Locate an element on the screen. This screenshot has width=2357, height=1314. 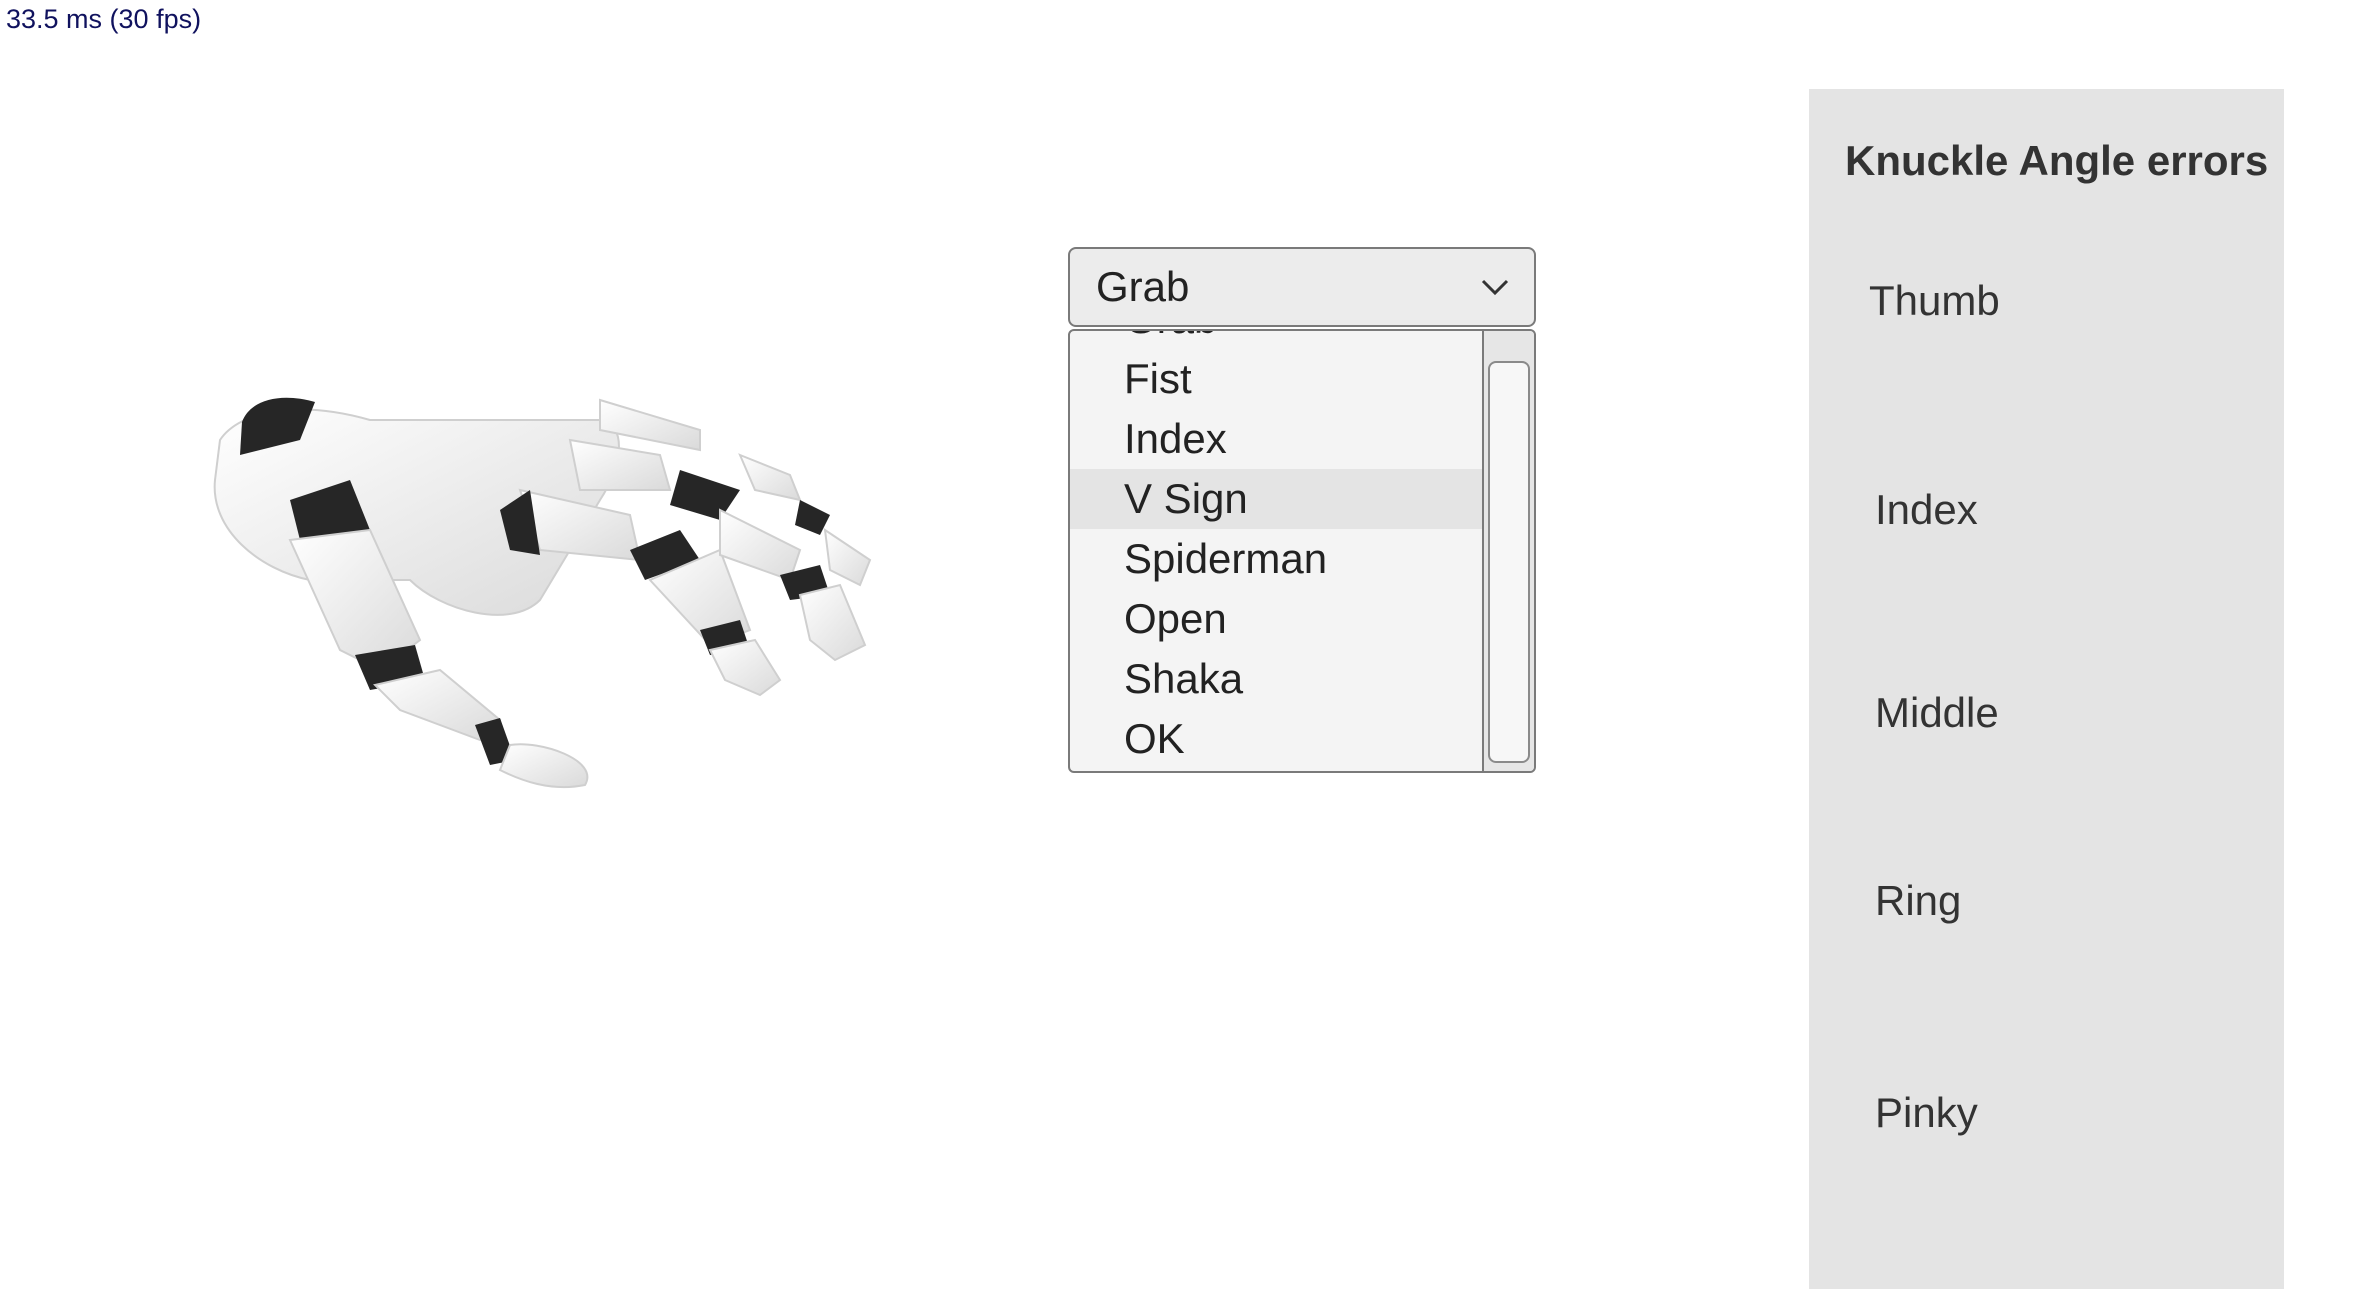
pose-select-value: Grab is located at coordinates (1143, 286).